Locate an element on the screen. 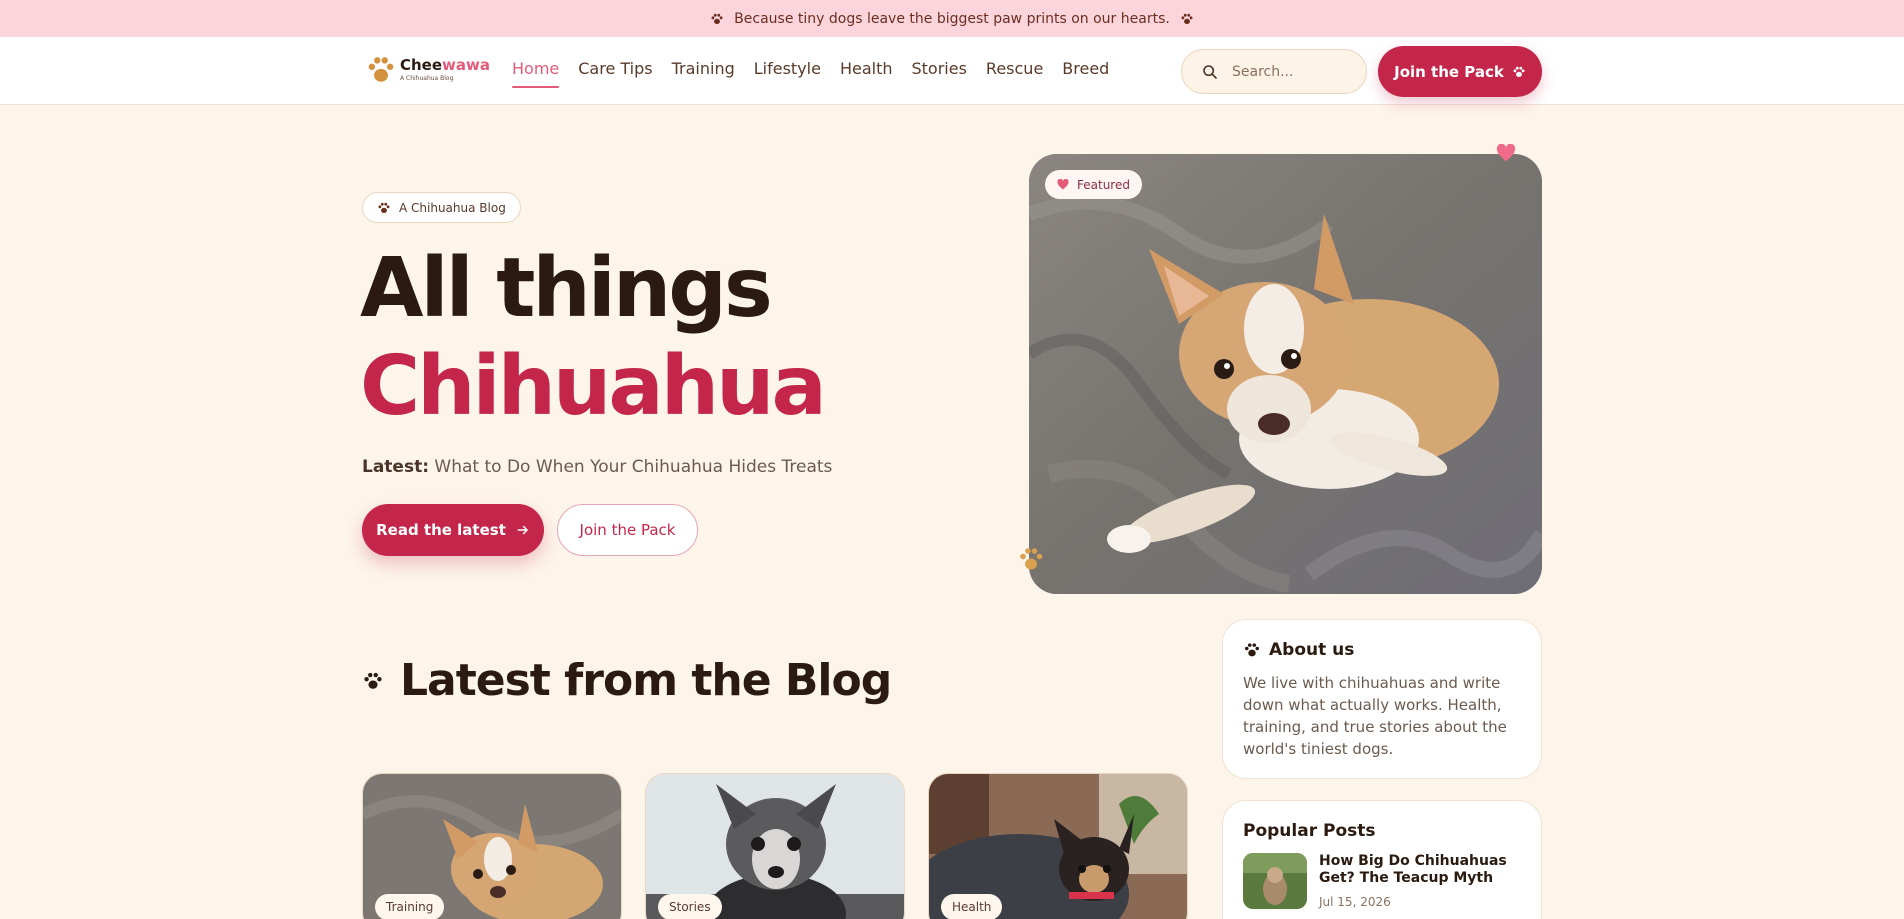  featured-dog-photo is located at coordinates (1285, 374).